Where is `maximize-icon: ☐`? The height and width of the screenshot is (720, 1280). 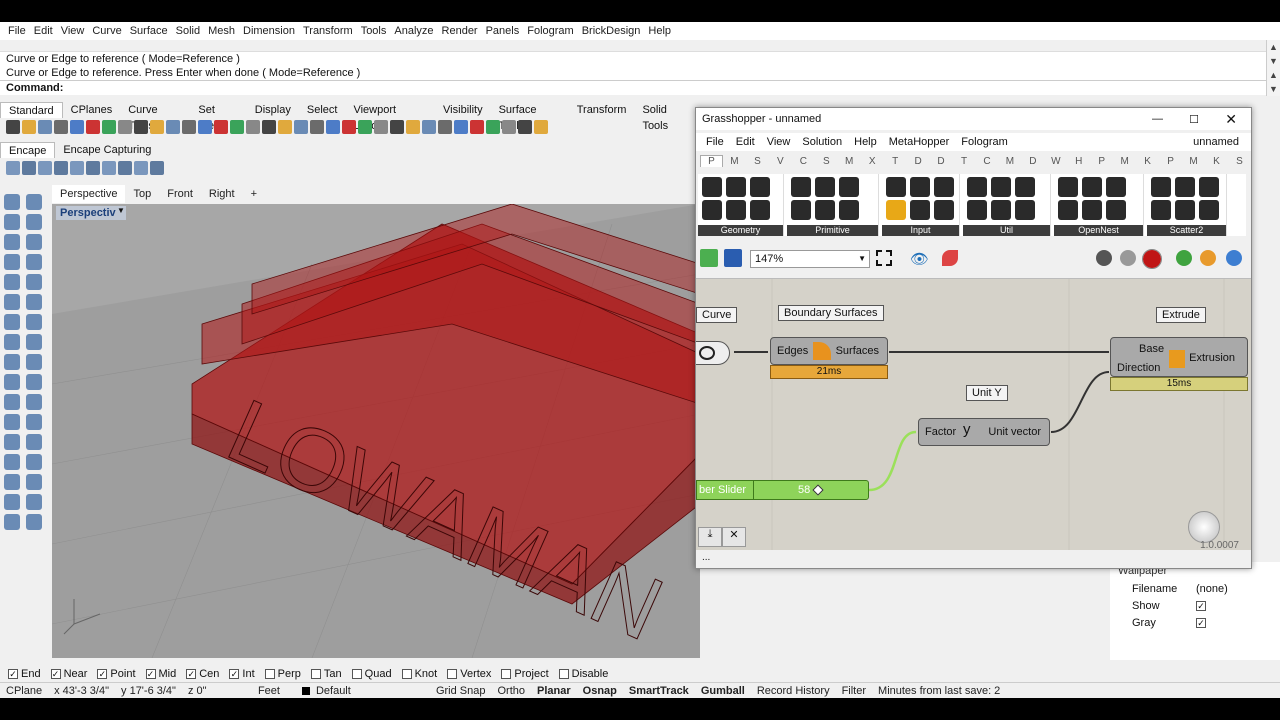
maximize-icon: ☐ is located at coordinates (1194, 119).